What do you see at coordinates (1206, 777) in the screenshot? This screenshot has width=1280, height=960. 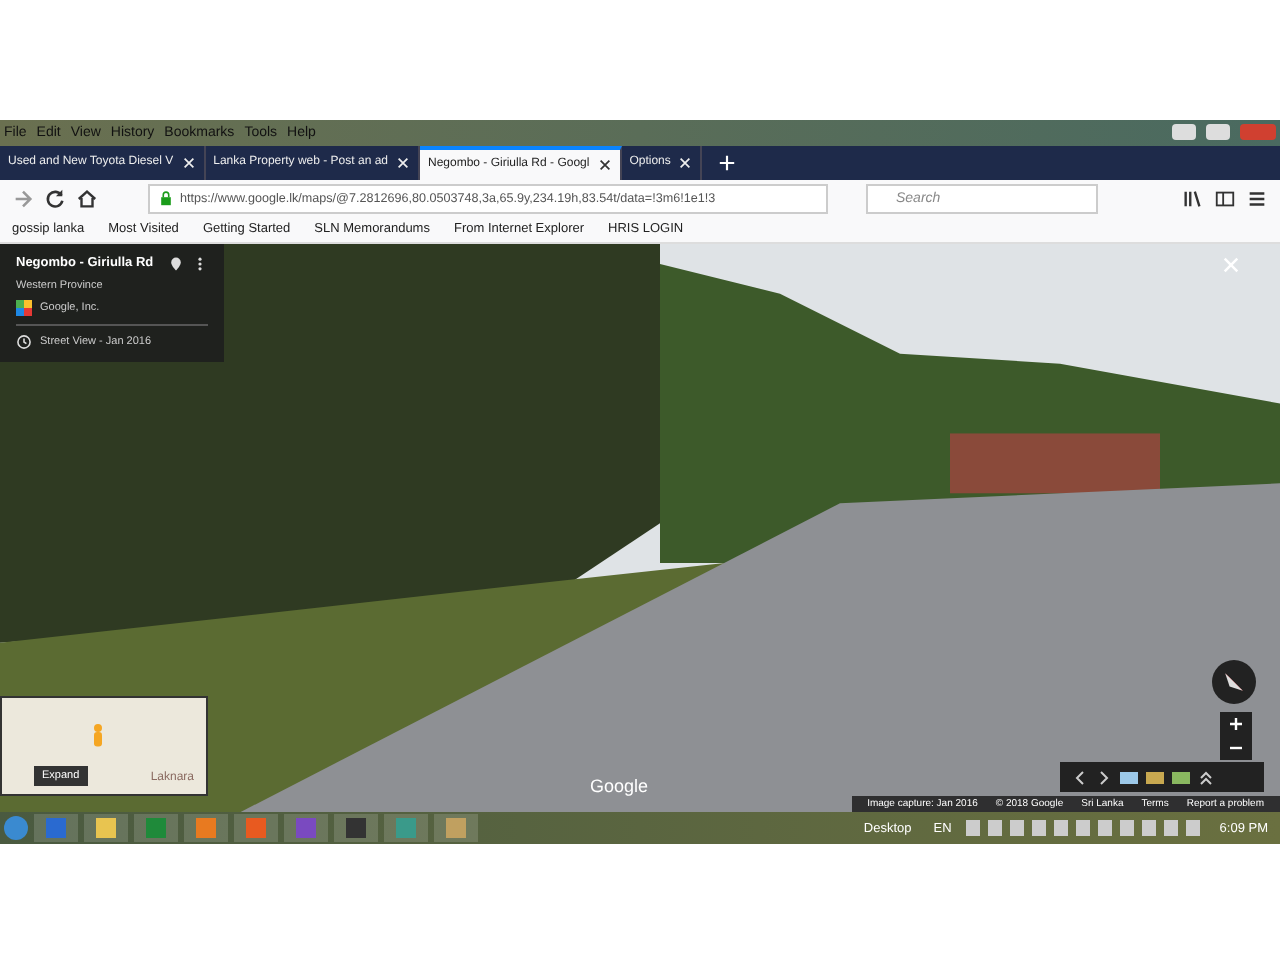 I see `collapse-icon` at bounding box center [1206, 777].